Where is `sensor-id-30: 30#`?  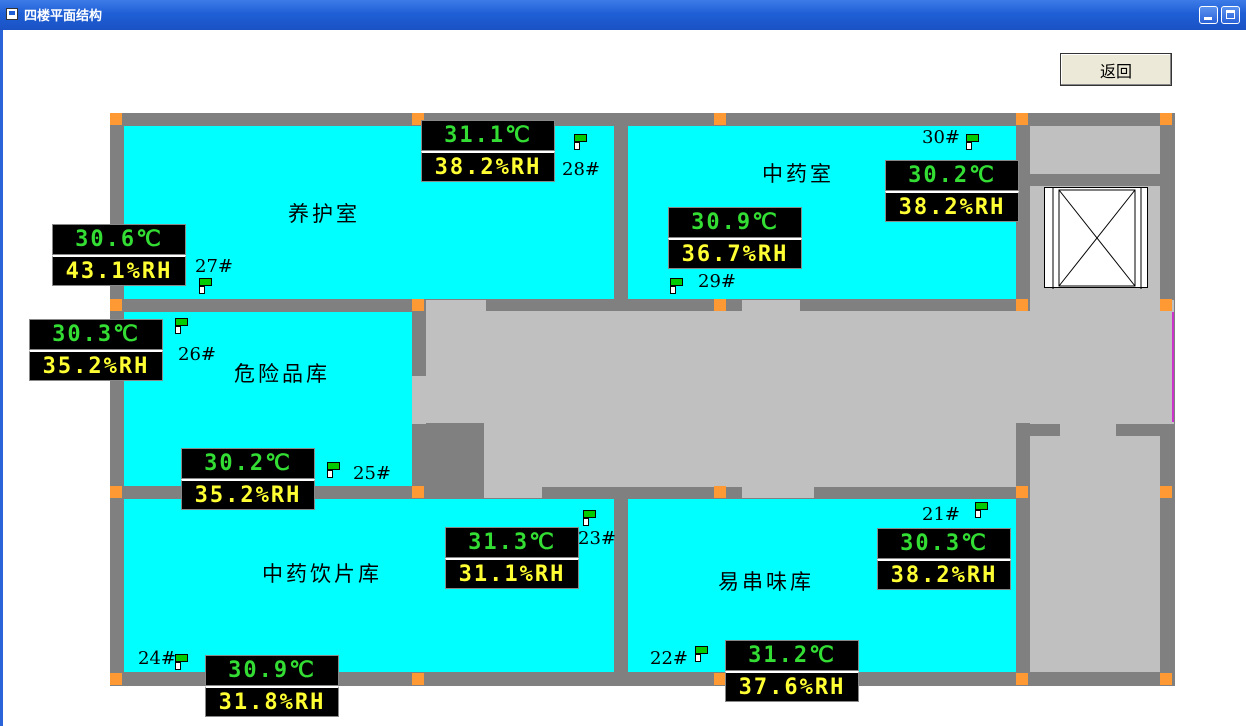
sensor-id-30: 30# is located at coordinates (941, 137).